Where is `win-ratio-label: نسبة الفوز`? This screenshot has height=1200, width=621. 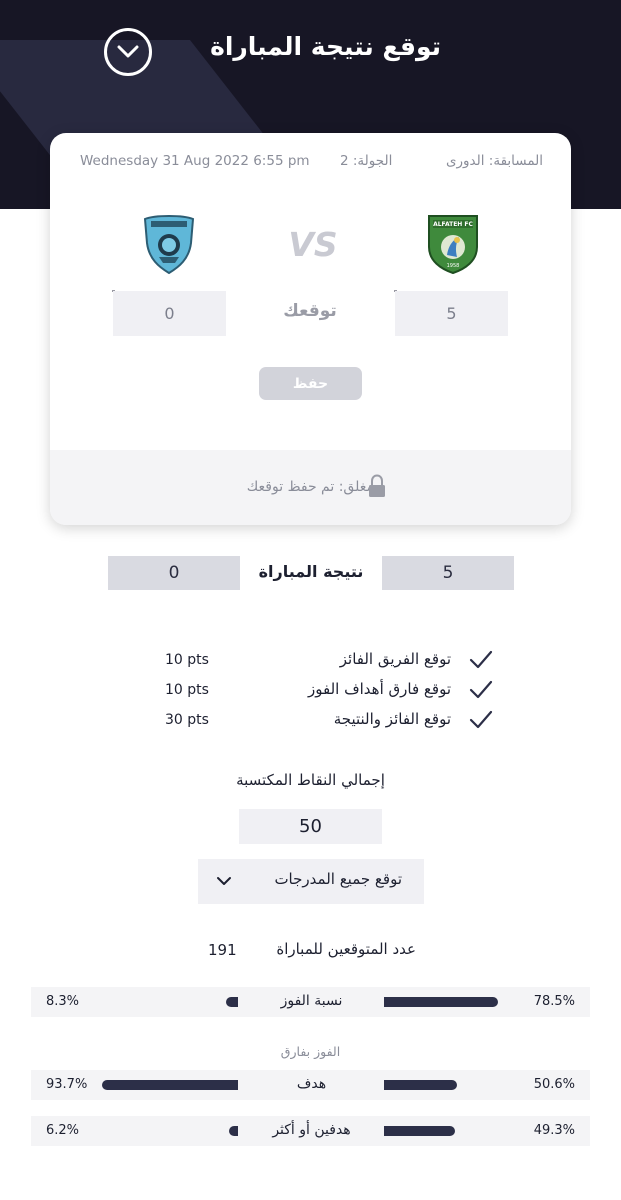
win-ratio-label: نسبة الفوز is located at coordinates (311, 1001).